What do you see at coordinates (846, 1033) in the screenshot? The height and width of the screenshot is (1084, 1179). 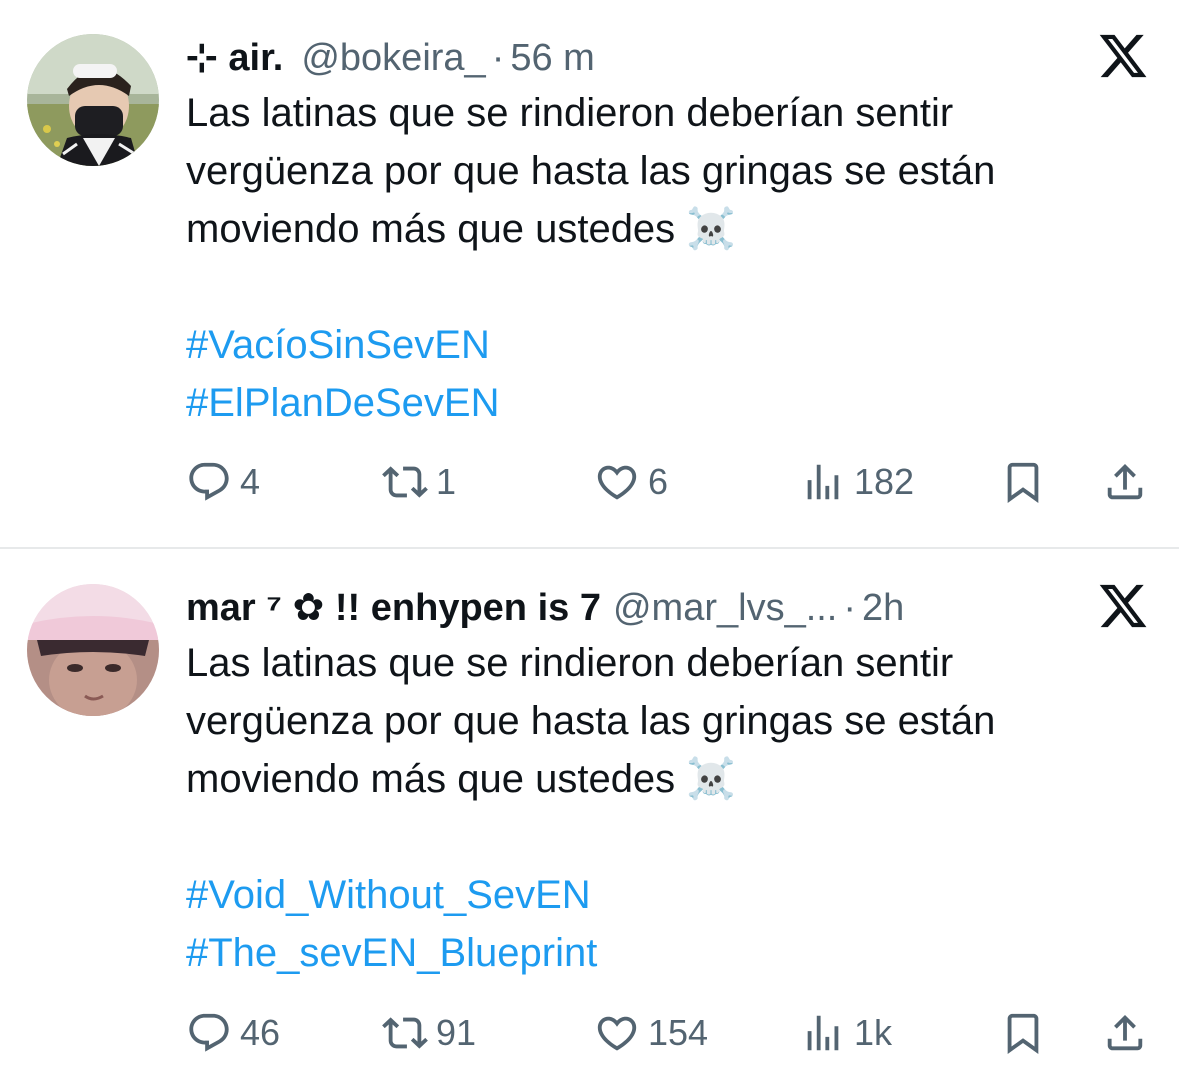 I see `views-button: 1k` at bounding box center [846, 1033].